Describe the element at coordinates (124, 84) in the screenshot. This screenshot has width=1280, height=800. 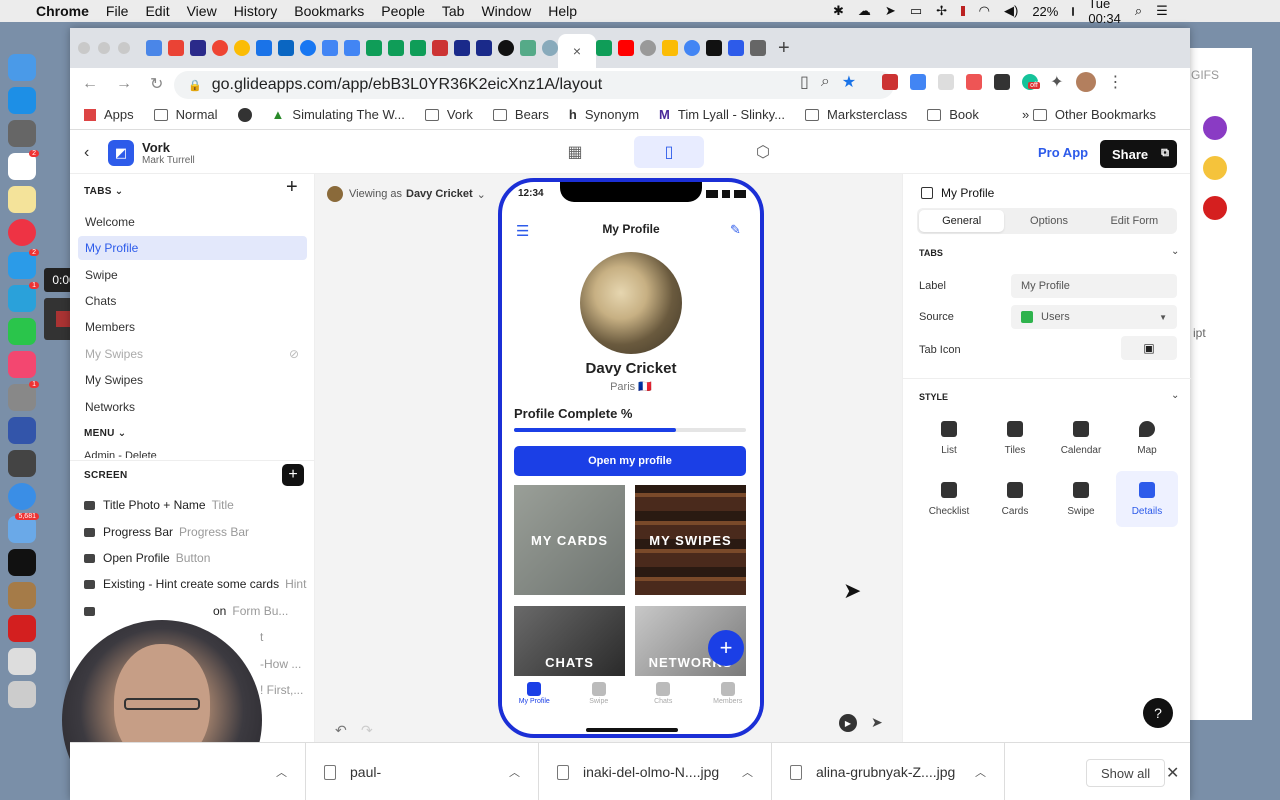
I see `forward-arrow-icon: →` at that location.